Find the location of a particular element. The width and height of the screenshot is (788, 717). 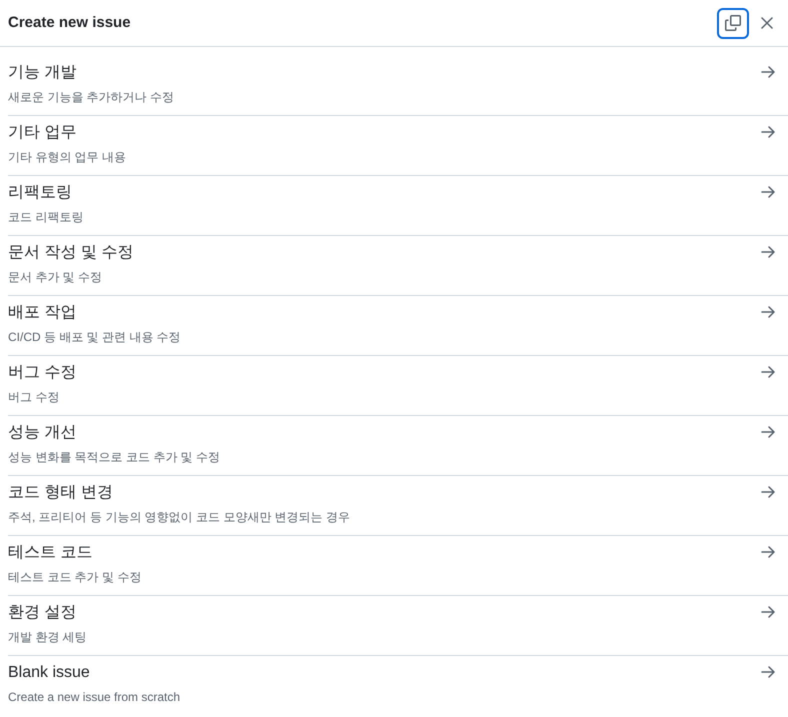

option-title: Blank issue is located at coordinates (49, 673).